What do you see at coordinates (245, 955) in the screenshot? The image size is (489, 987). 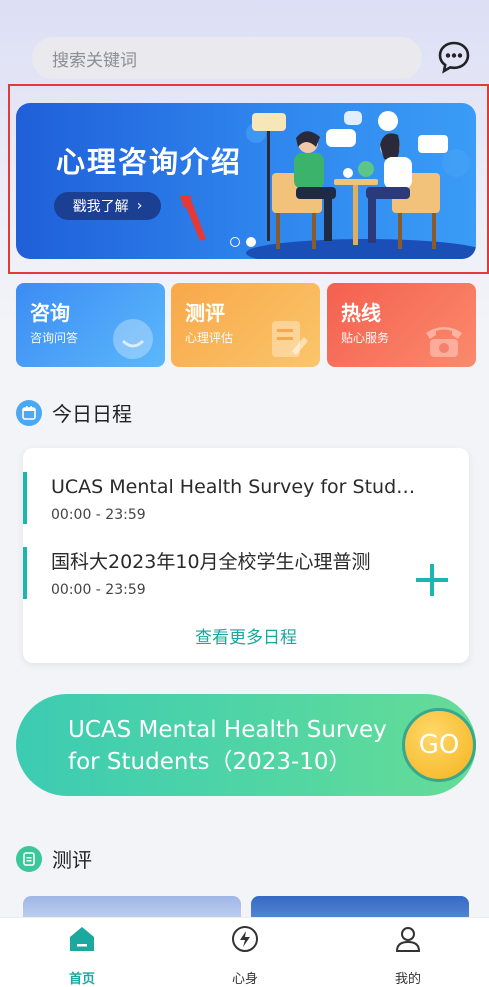 I see `tab-mind-body: 心身` at bounding box center [245, 955].